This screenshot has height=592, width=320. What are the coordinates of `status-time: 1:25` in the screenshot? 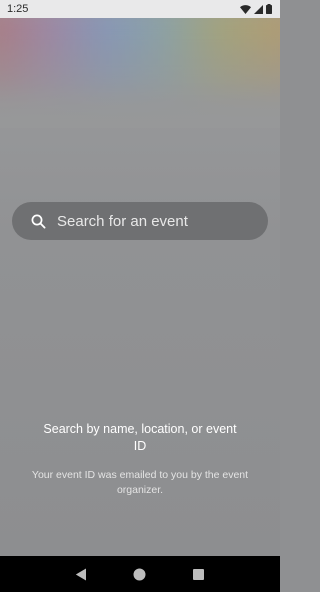 It's located at (18, 9).